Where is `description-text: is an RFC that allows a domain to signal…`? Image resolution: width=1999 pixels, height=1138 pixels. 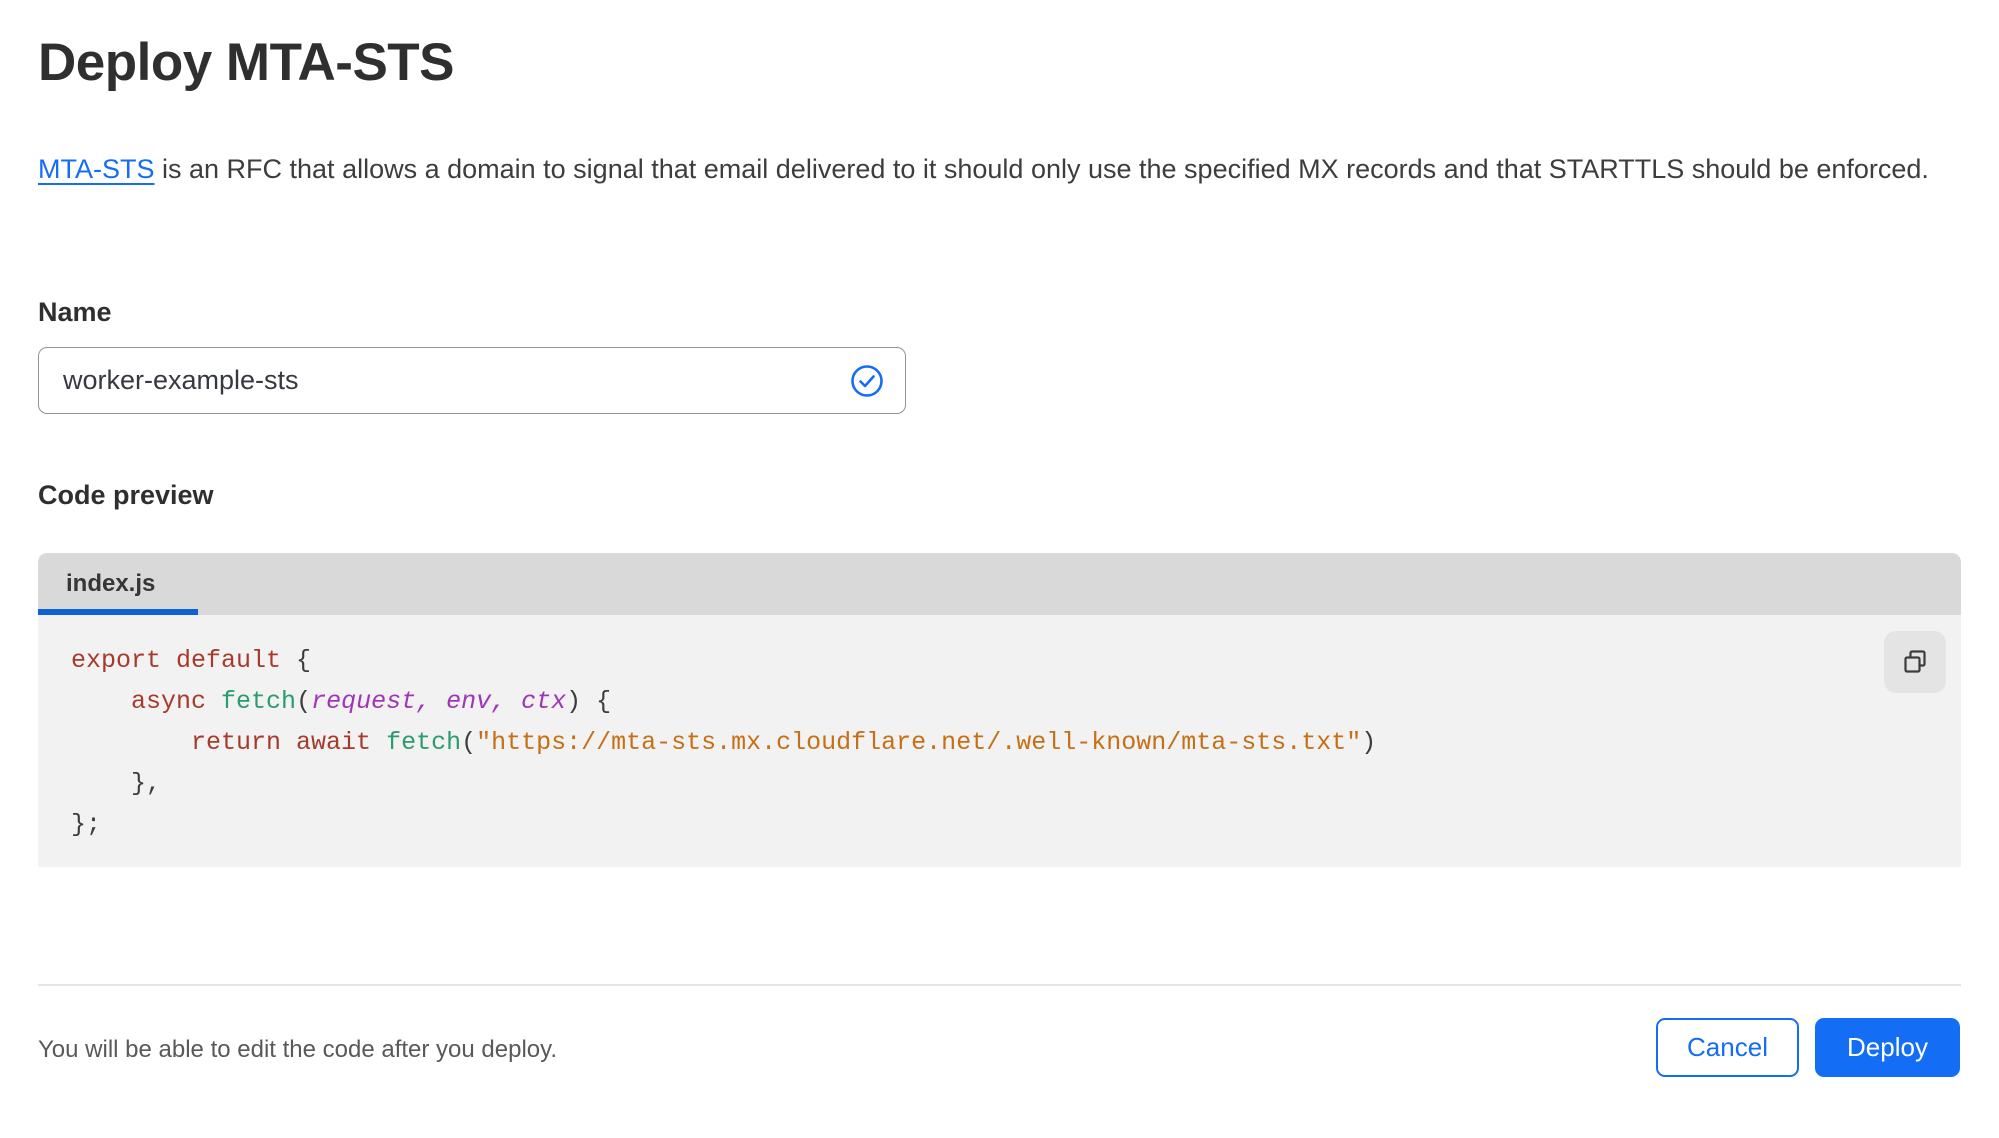 description-text: is an RFC that allows a domain to signal… is located at coordinates (1041, 169).